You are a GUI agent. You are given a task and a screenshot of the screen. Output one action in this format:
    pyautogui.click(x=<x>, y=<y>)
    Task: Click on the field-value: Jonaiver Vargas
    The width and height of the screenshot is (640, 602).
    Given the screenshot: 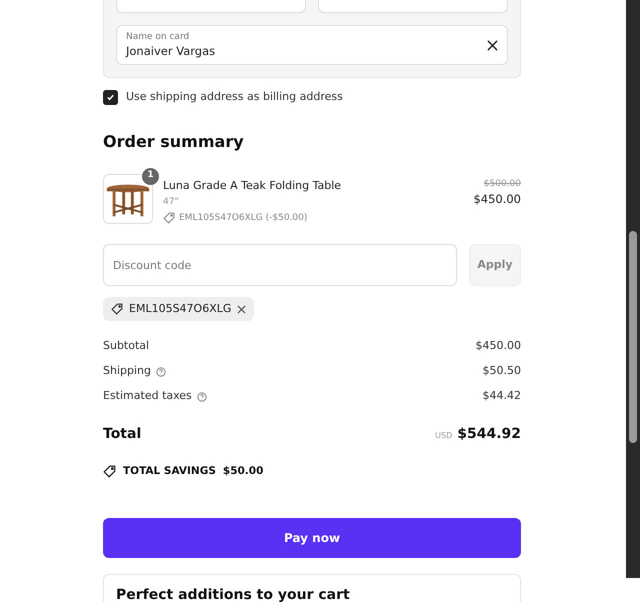 What is the action you would take?
    pyautogui.click(x=171, y=52)
    